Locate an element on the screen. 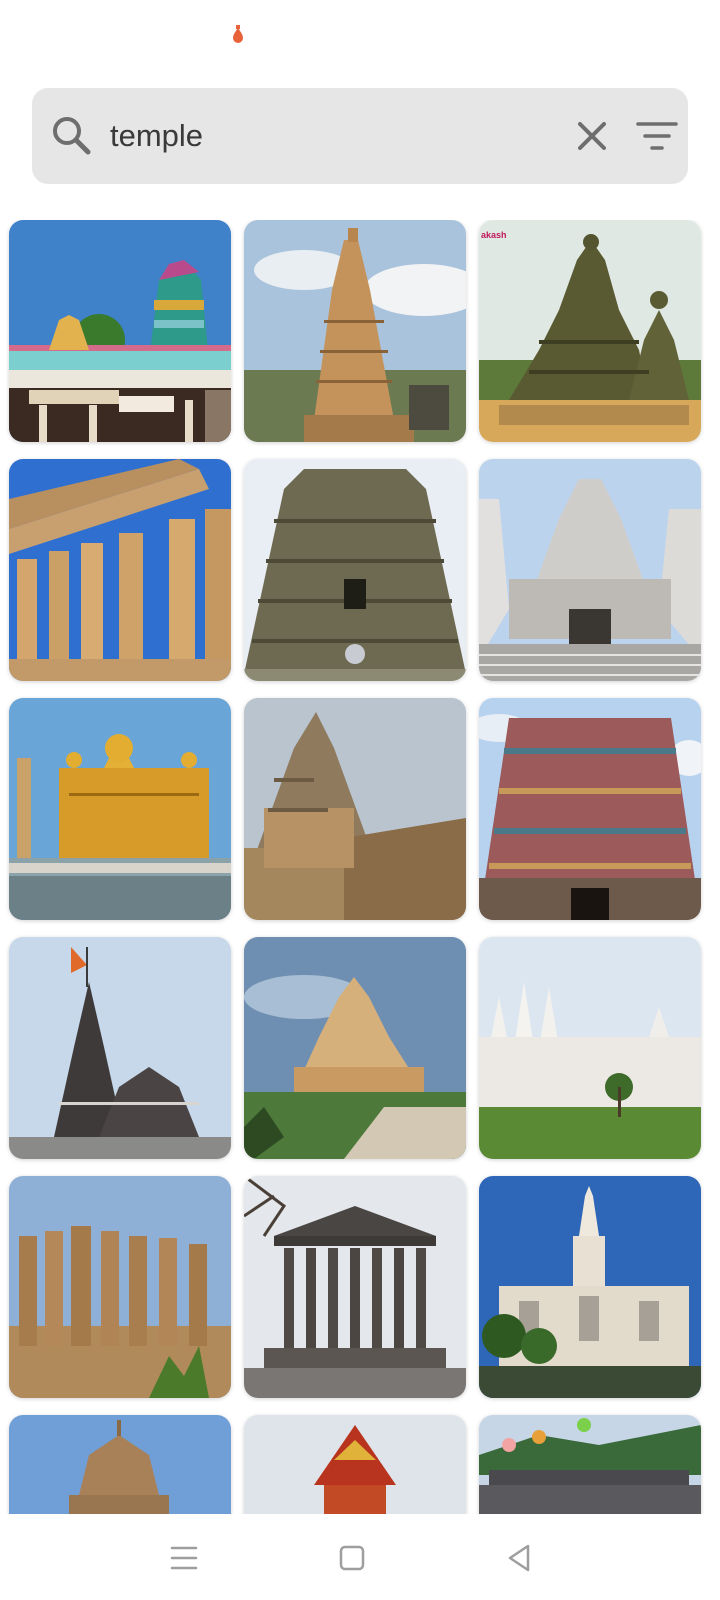 Image resolution: width=720 pixels, height=1600 pixels. search-bar is located at coordinates (360, 136).